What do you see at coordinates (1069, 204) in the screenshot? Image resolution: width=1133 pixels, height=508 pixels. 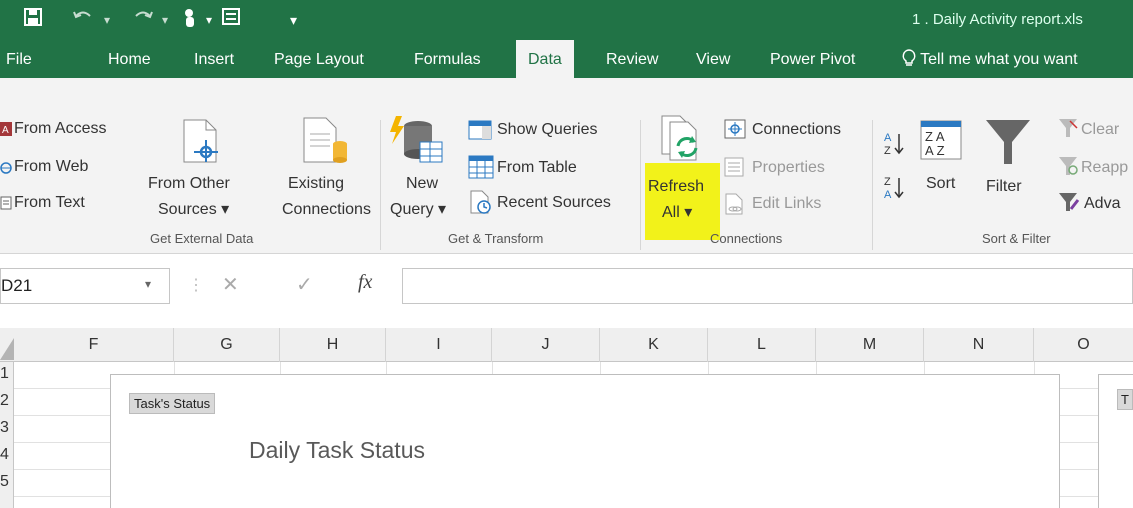 I see `advanced-icon` at bounding box center [1069, 204].